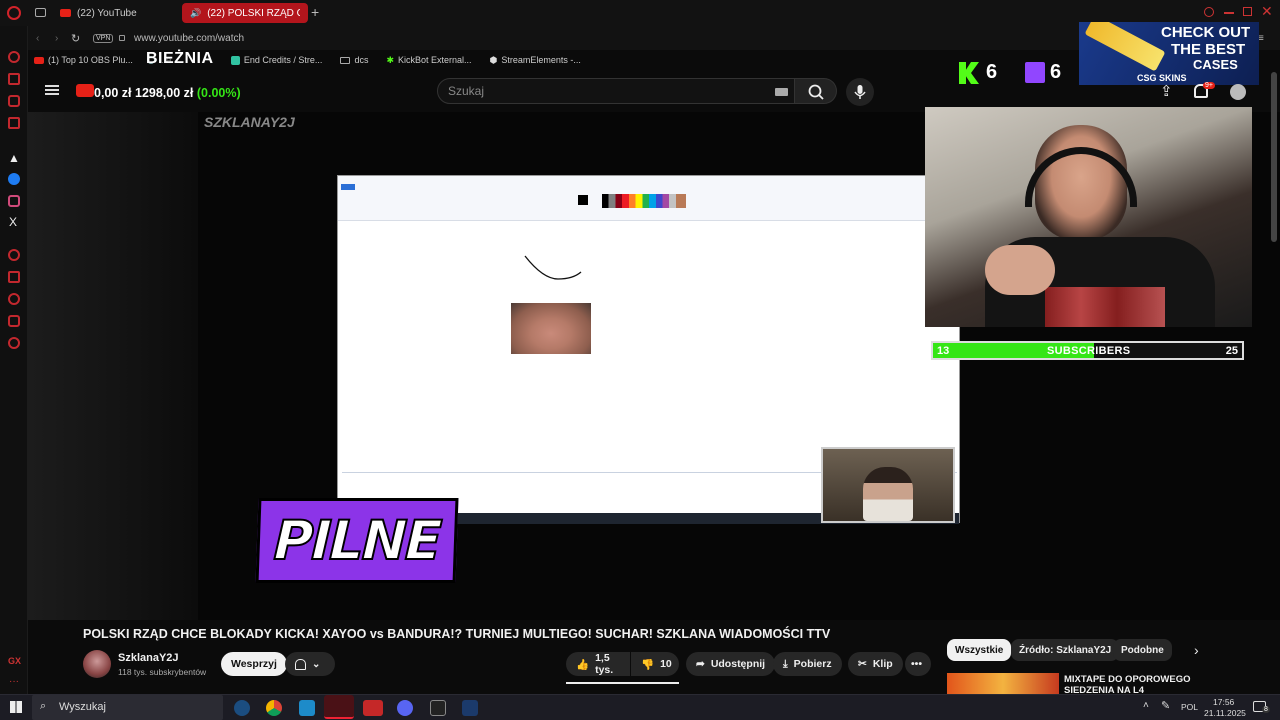 The image size is (1280, 720). I want to click on paint-active-color, so click(583, 200).